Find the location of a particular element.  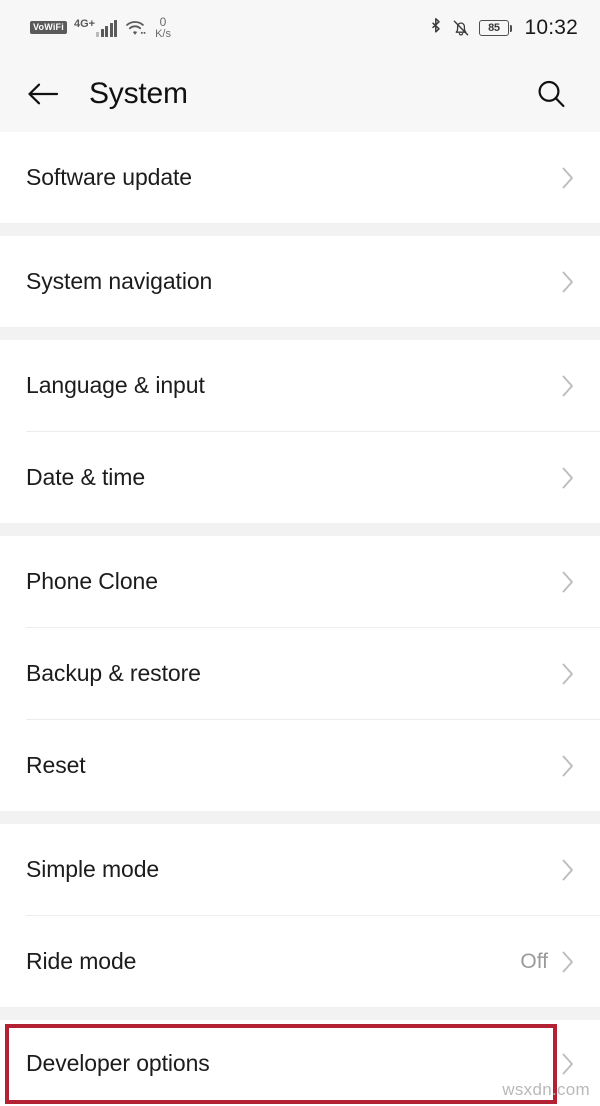

settings-row-label: Language & input is located at coordinates (115, 385).